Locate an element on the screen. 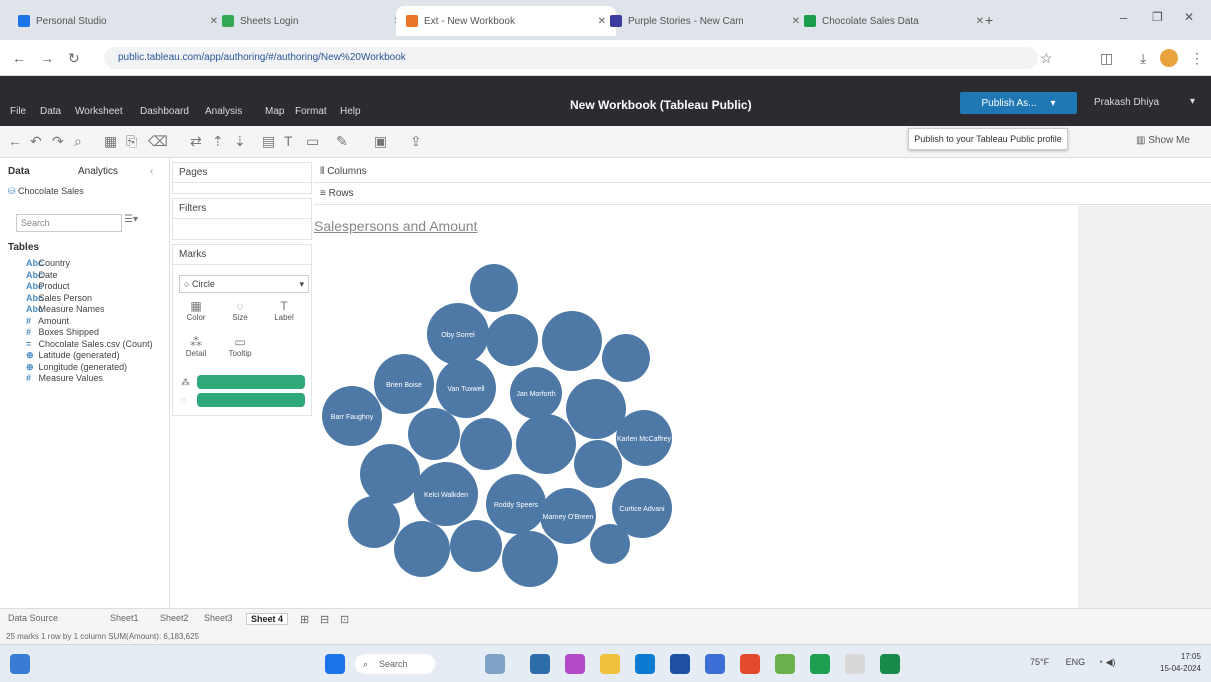 This screenshot has width=1211, height=682. menu-format: Format is located at coordinates (311, 111).